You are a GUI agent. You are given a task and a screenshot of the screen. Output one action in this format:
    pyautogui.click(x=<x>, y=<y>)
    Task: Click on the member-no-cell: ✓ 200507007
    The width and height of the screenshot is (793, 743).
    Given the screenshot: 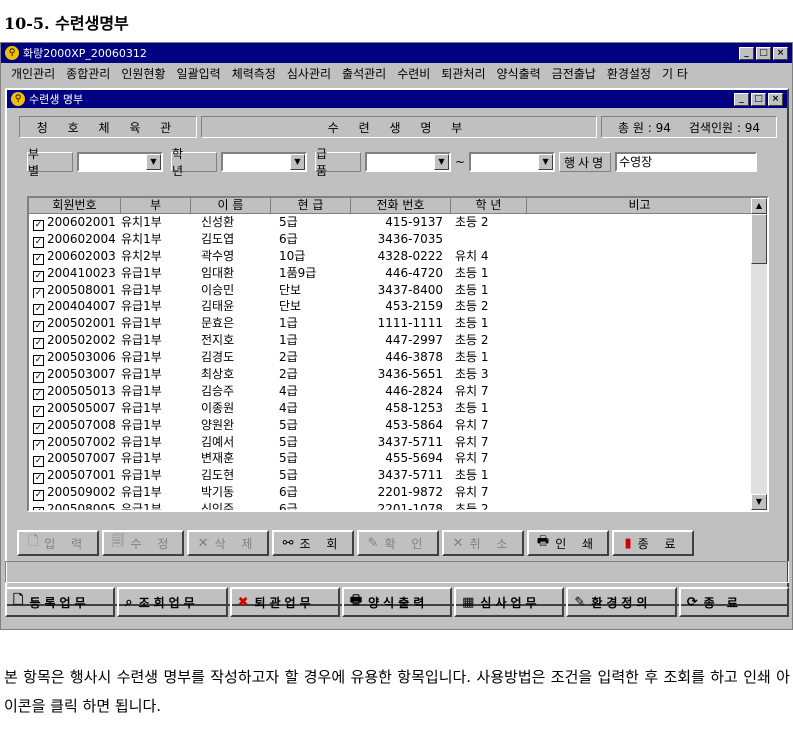 What is the action you would take?
    pyautogui.click(x=75, y=459)
    